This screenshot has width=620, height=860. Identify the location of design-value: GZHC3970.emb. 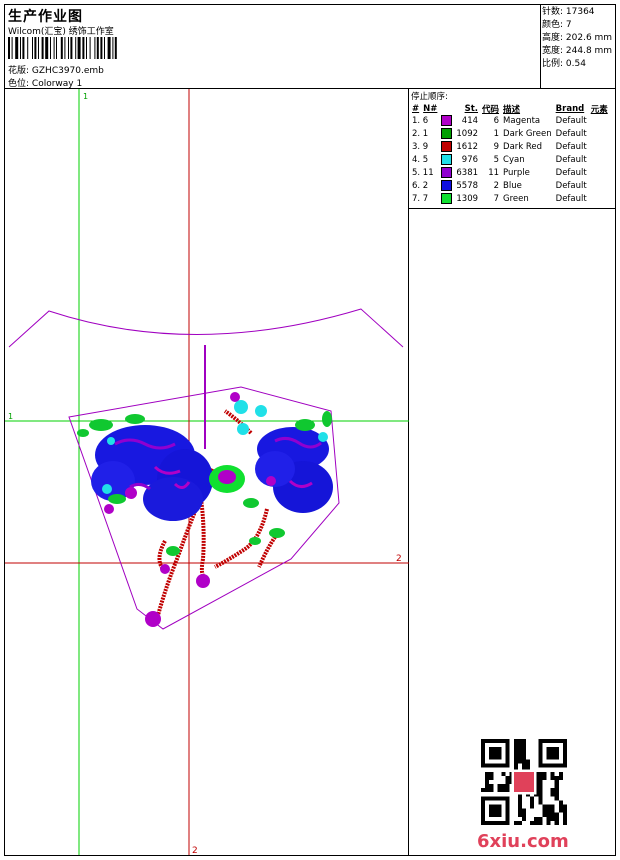
(67, 71).